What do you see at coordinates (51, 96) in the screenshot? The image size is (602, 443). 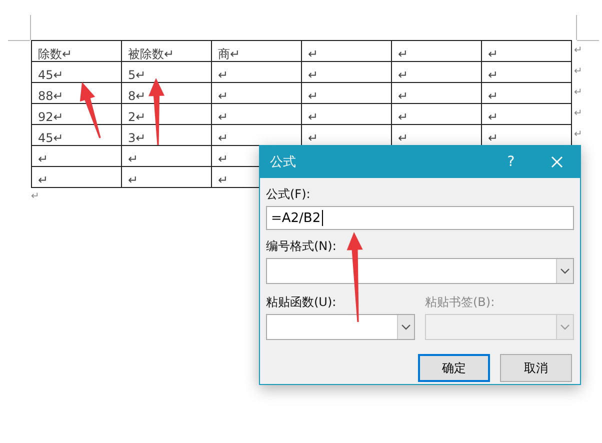 I see `table-cell: 88↵` at bounding box center [51, 96].